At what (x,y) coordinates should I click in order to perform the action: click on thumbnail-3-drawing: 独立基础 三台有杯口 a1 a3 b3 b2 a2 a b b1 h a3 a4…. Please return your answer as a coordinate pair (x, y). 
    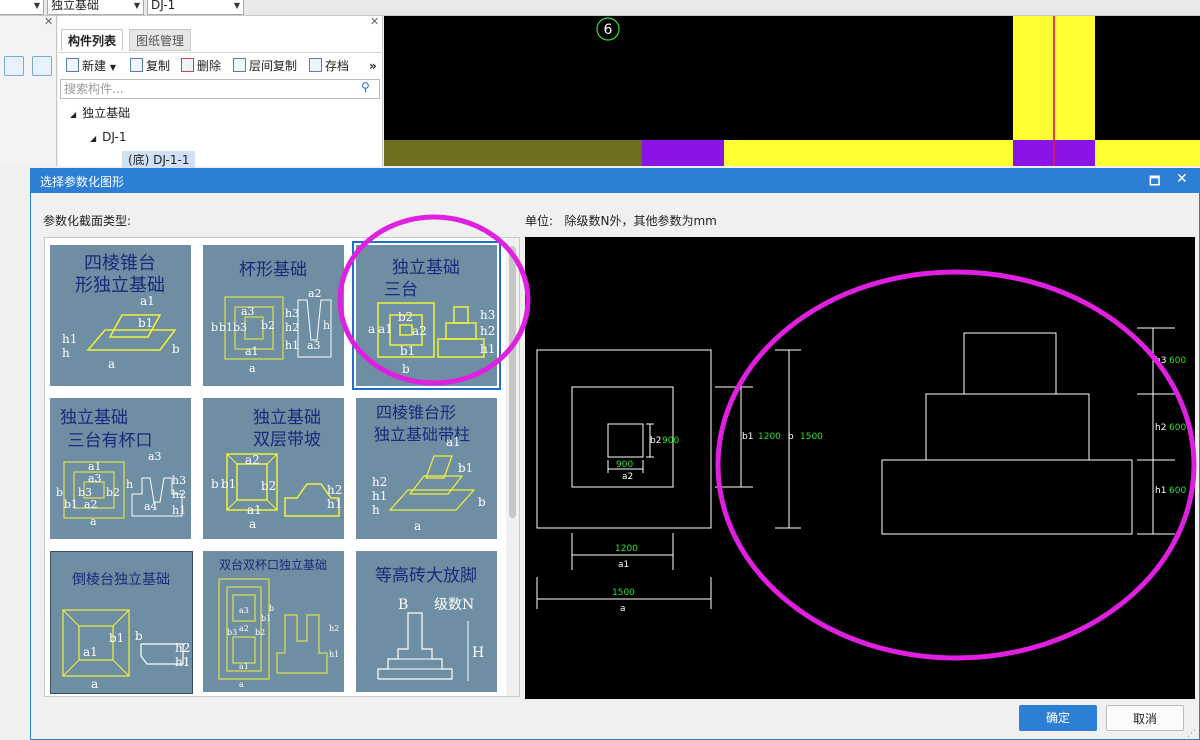
    Looking at the image, I should click on (121, 468).